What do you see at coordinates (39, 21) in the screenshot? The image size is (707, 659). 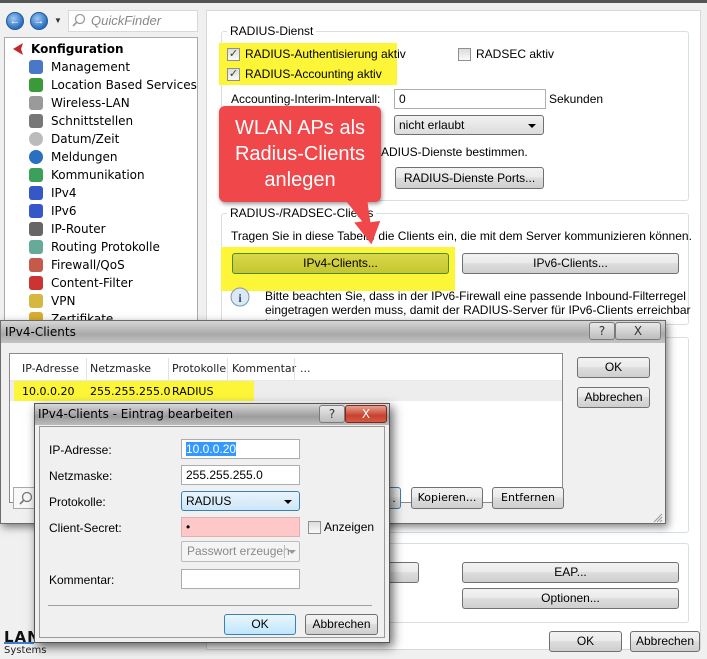 I see `forward-arrow-icon: →` at bounding box center [39, 21].